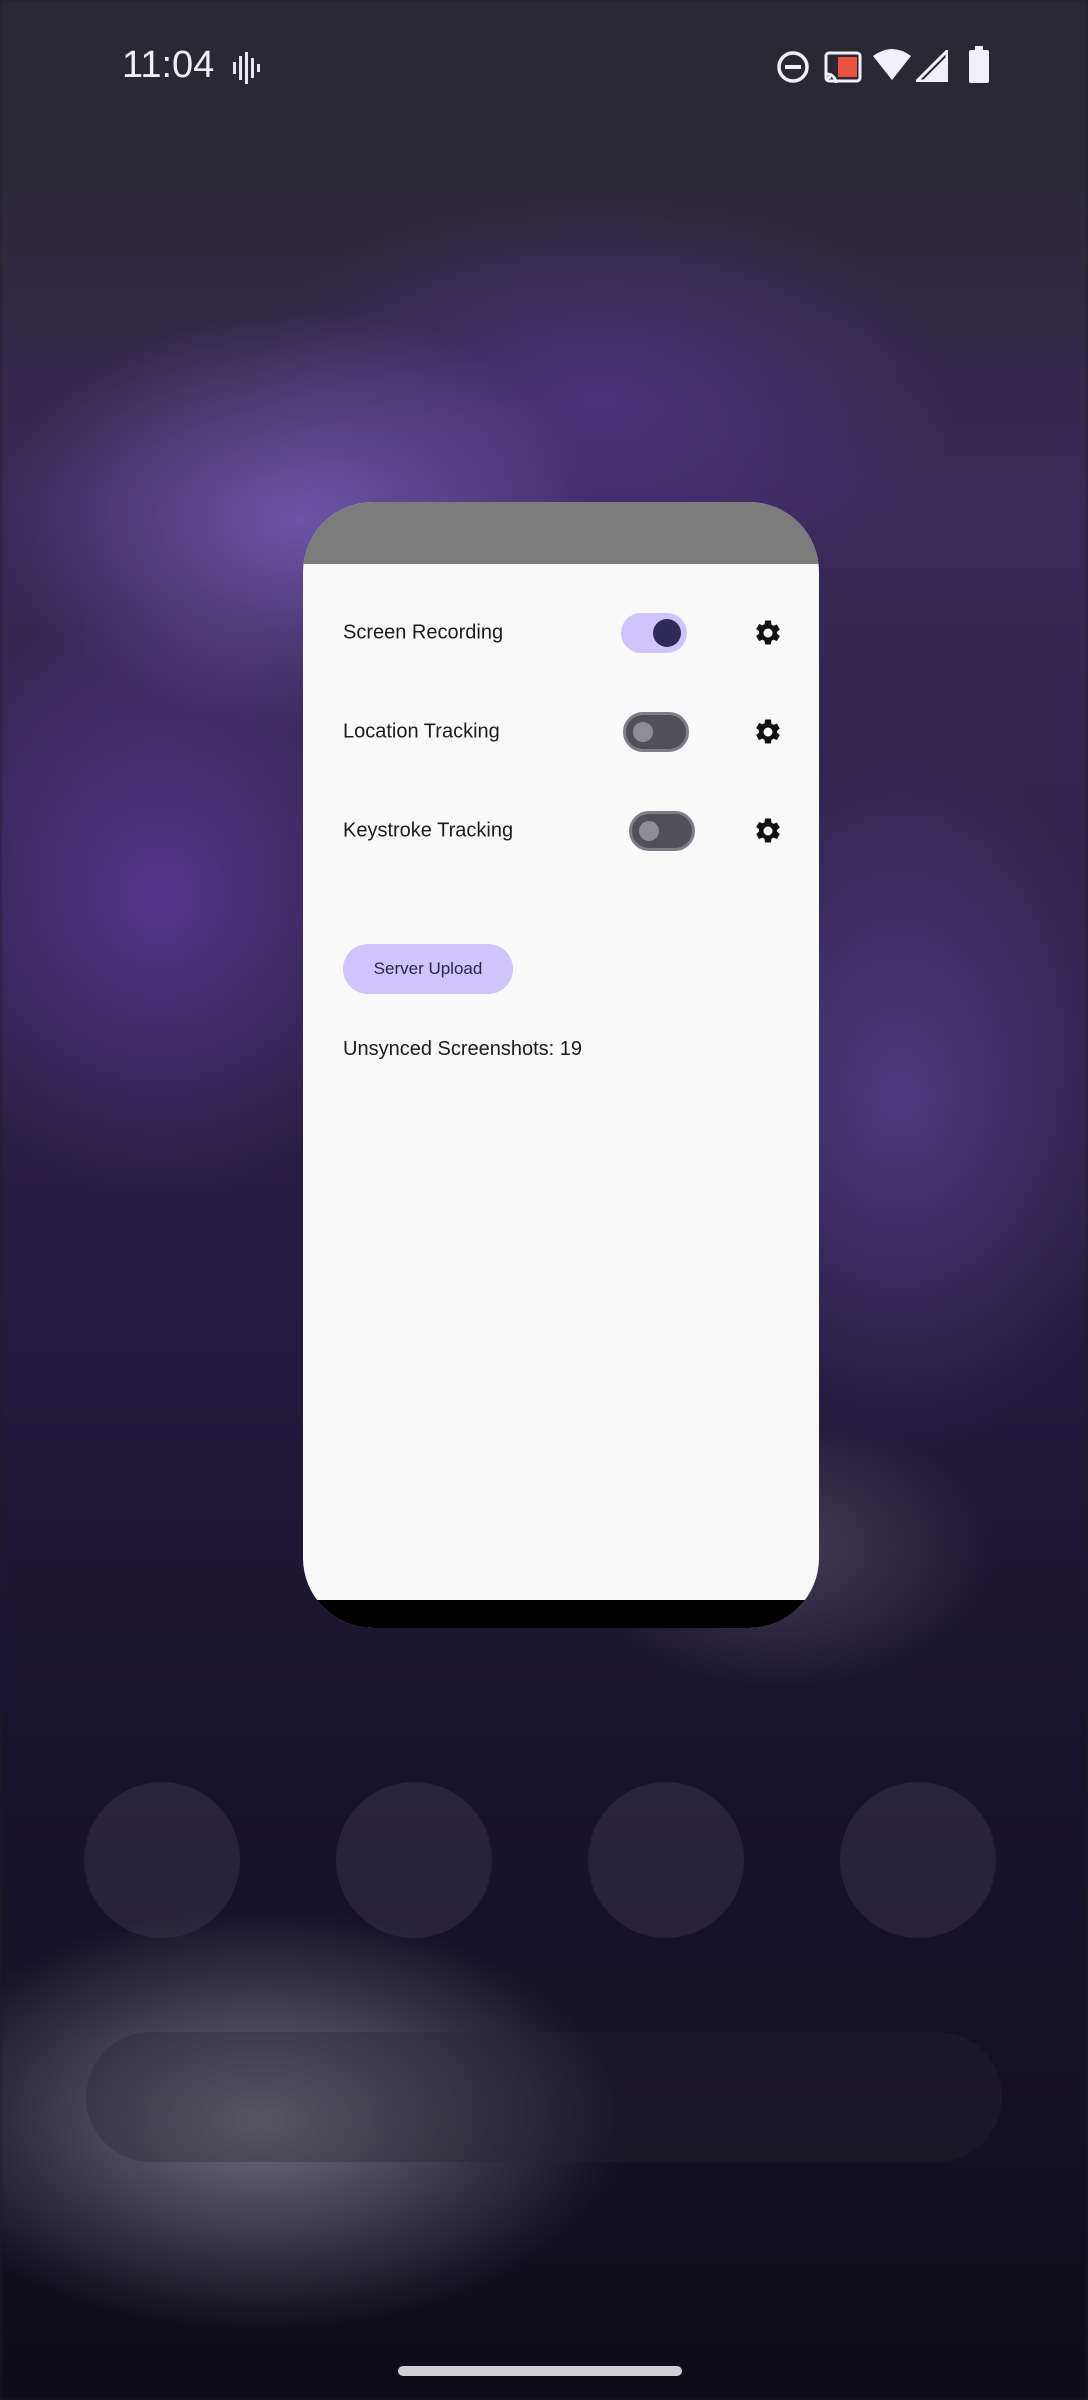 The image size is (1088, 2400). Describe the element at coordinates (423, 632) in the screenshot. I see `screen-recording-label: Screen Recording` at that location.